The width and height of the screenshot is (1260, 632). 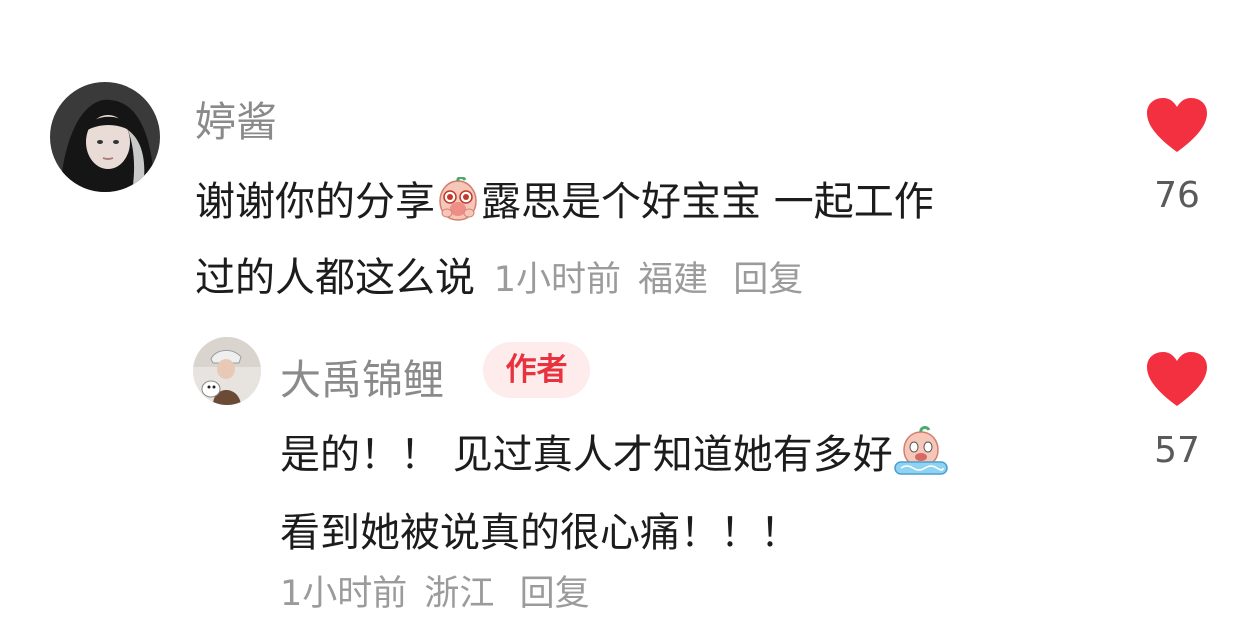 I want to click on comment-location: 福建, so click(x=673, y=280).